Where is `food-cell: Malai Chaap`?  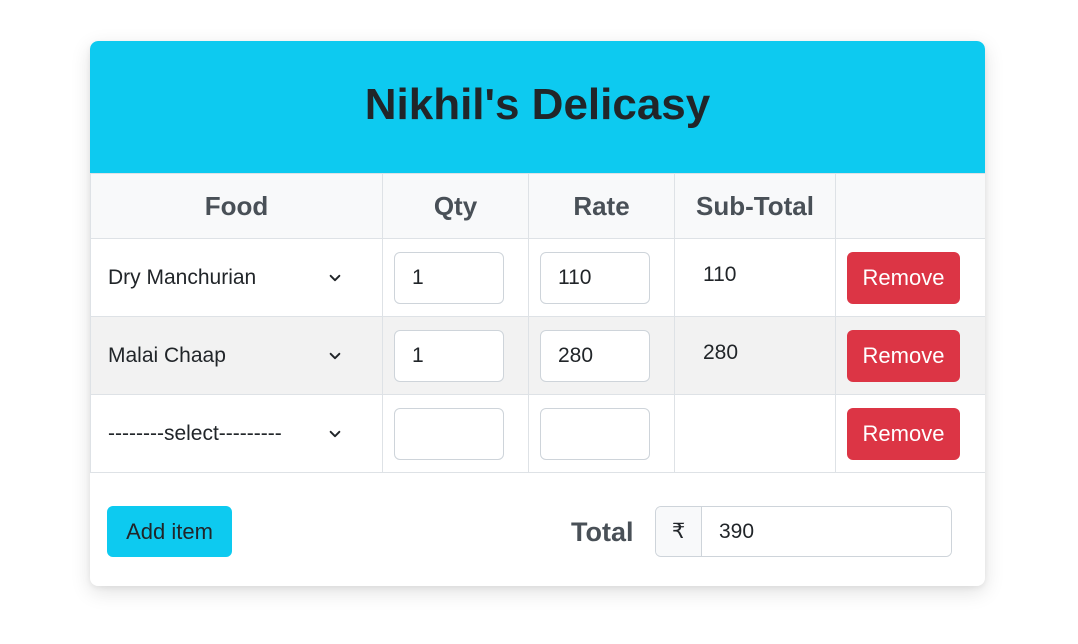 food-cell: Malai Chaap is located at coordinates (236, 355).